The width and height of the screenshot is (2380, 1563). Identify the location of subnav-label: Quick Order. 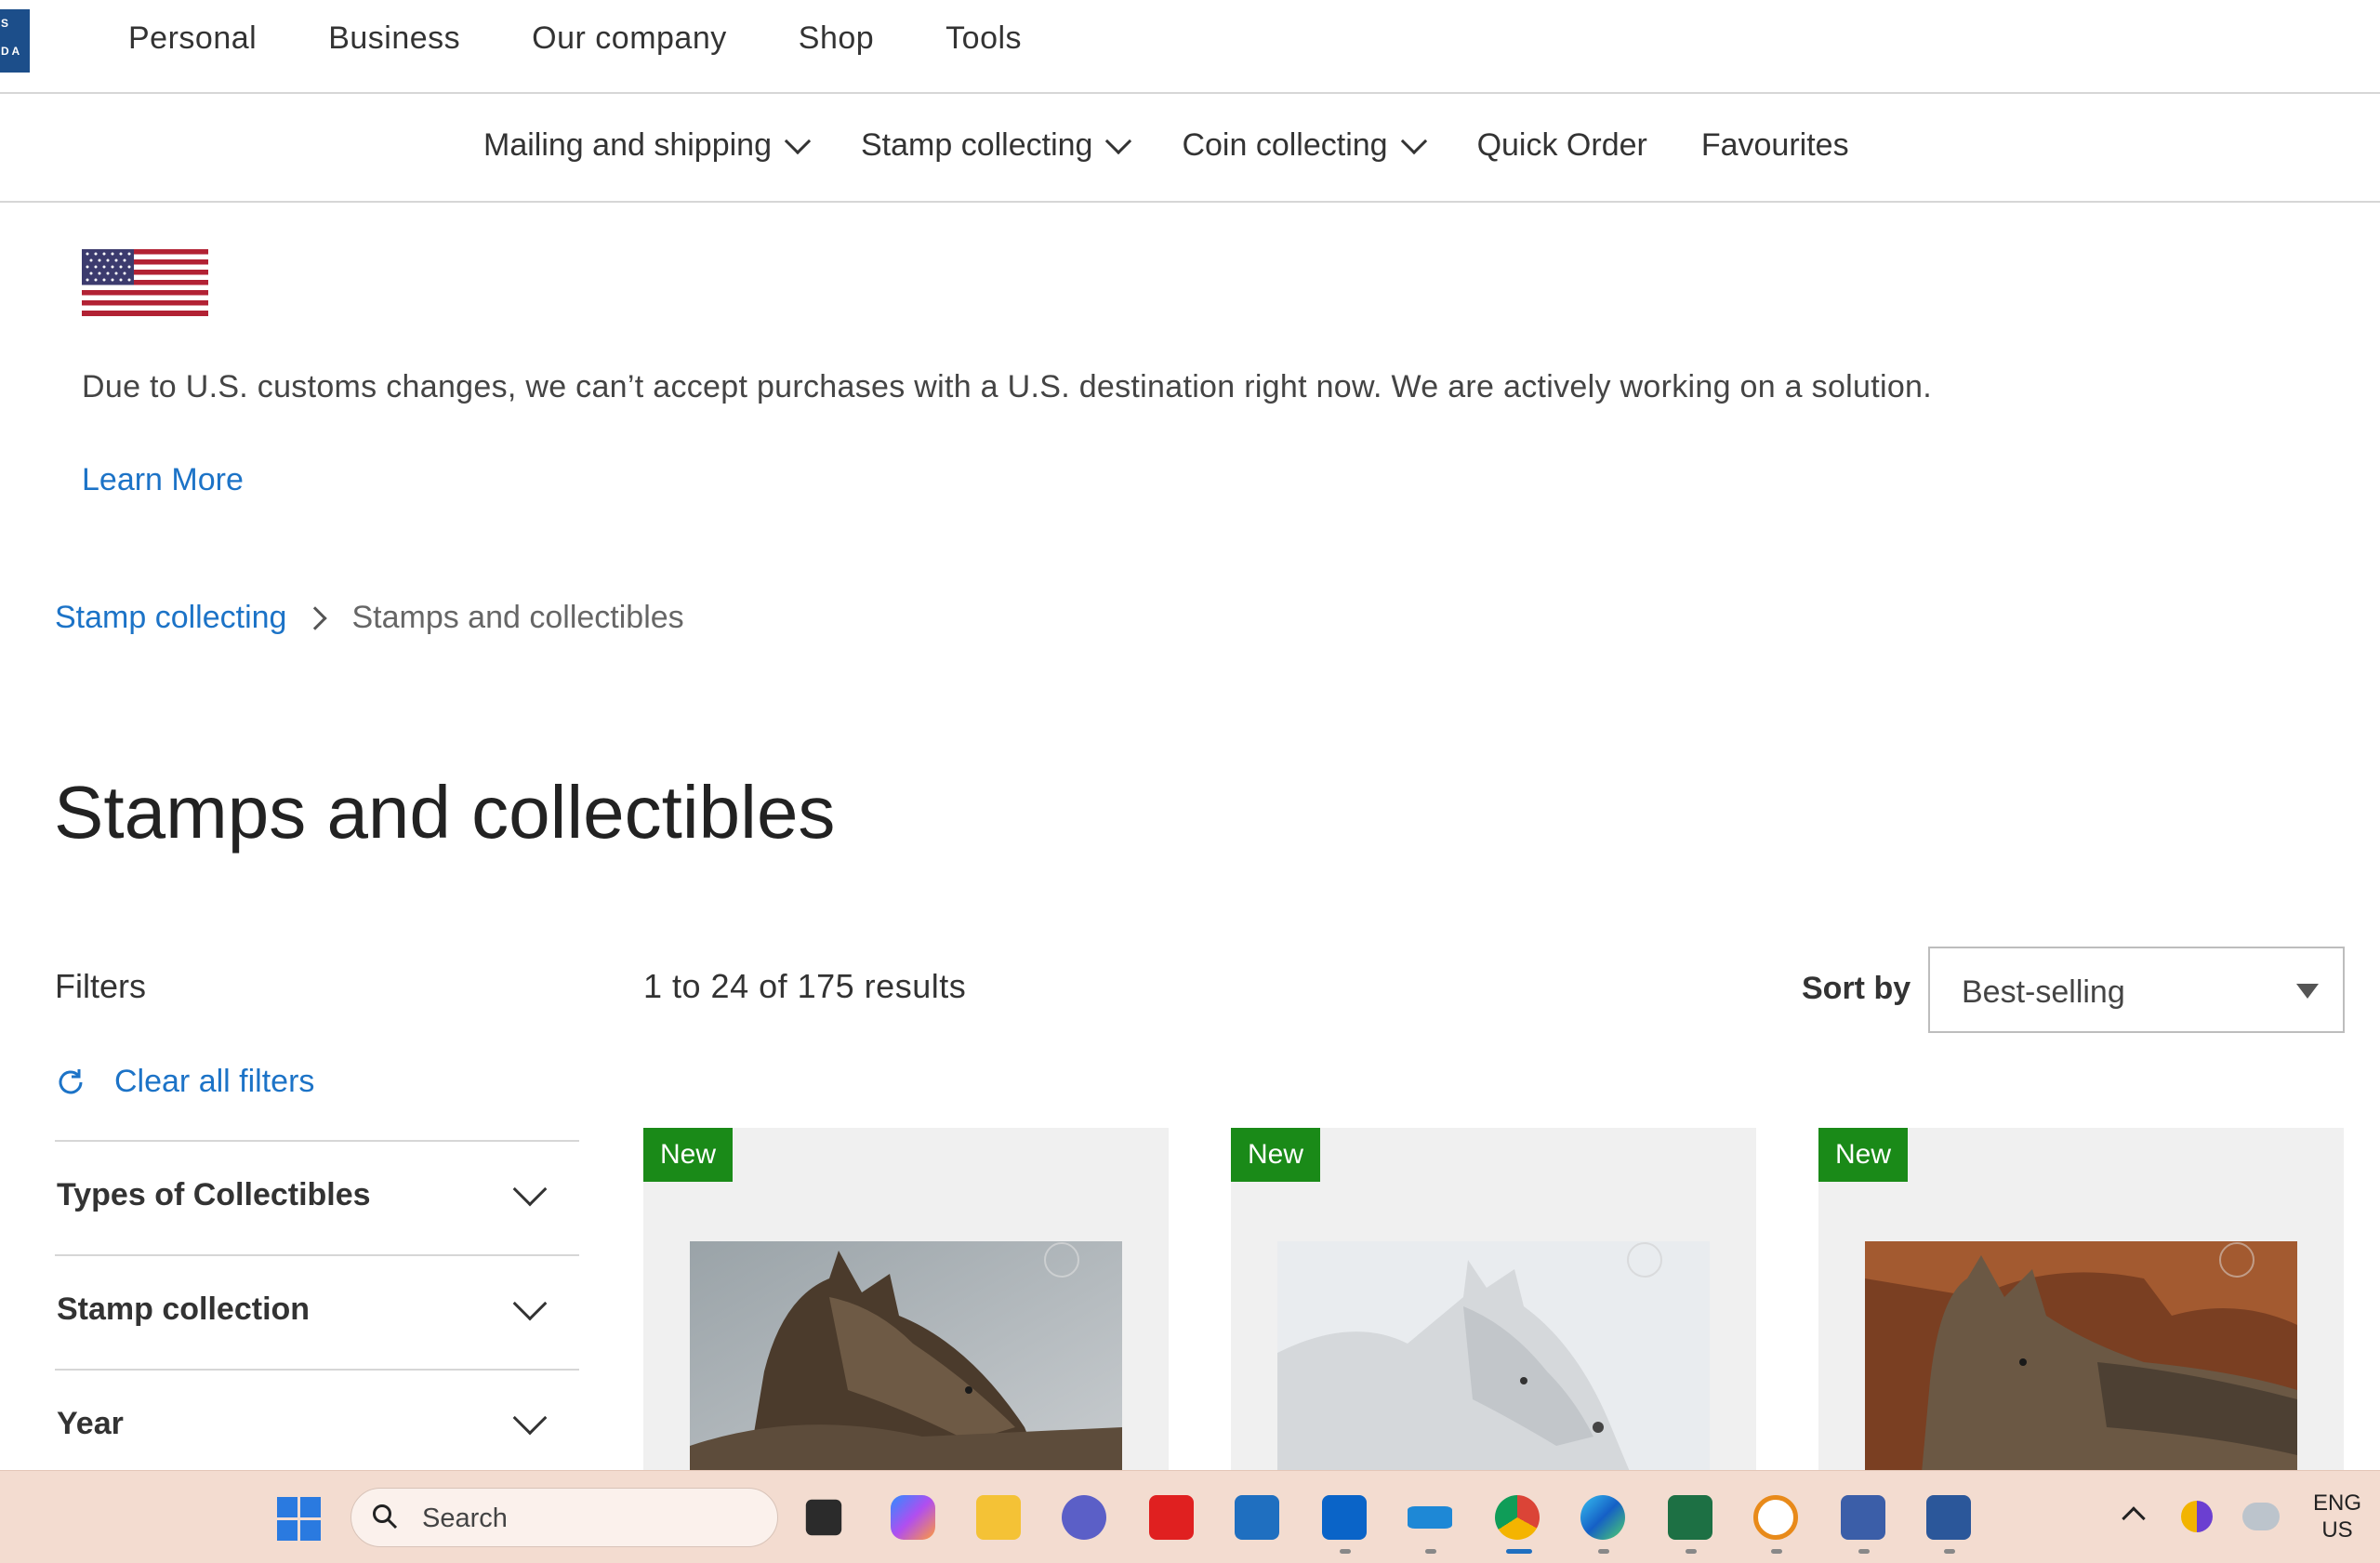
(1561, 145).